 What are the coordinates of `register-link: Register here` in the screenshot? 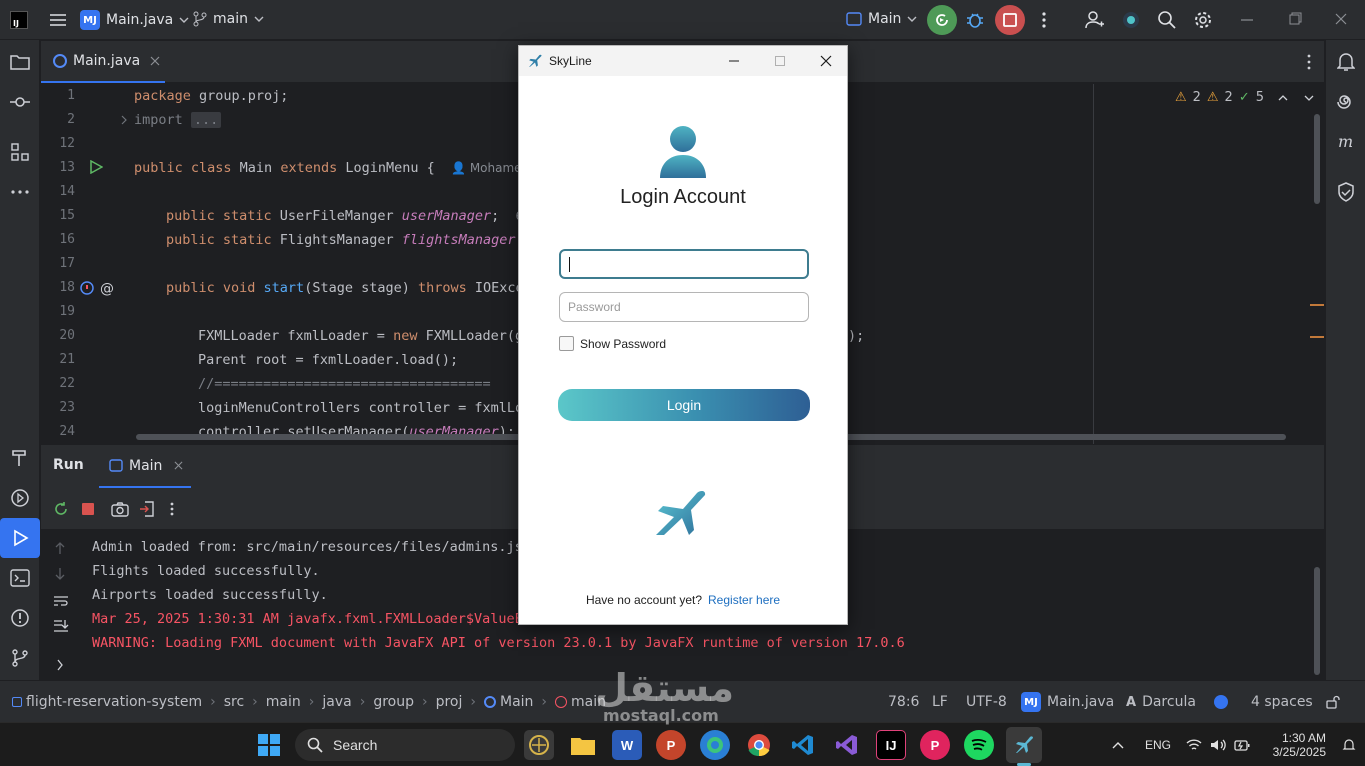 It's located at (744, 600).